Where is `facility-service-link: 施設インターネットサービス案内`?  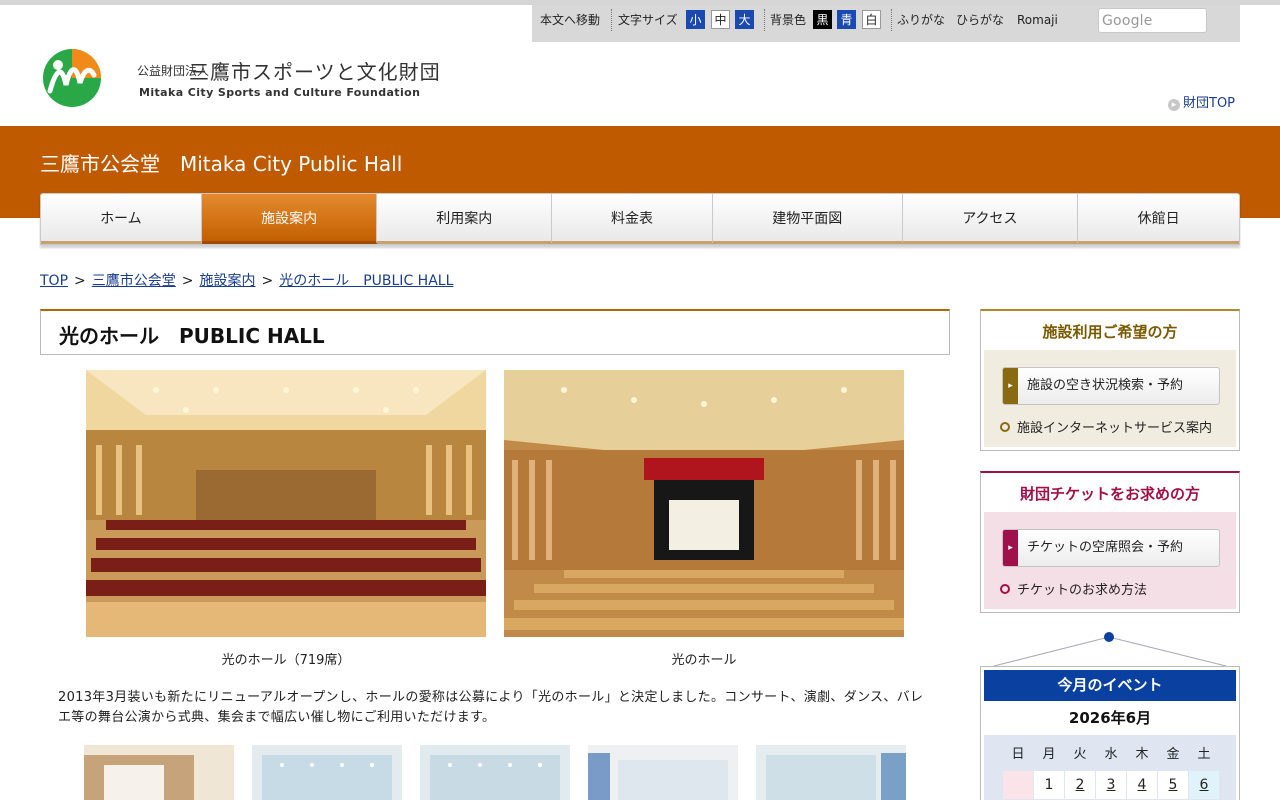
facility-service-link: 施設インターネットサービス案内 is located at coordinates (1106, 426).